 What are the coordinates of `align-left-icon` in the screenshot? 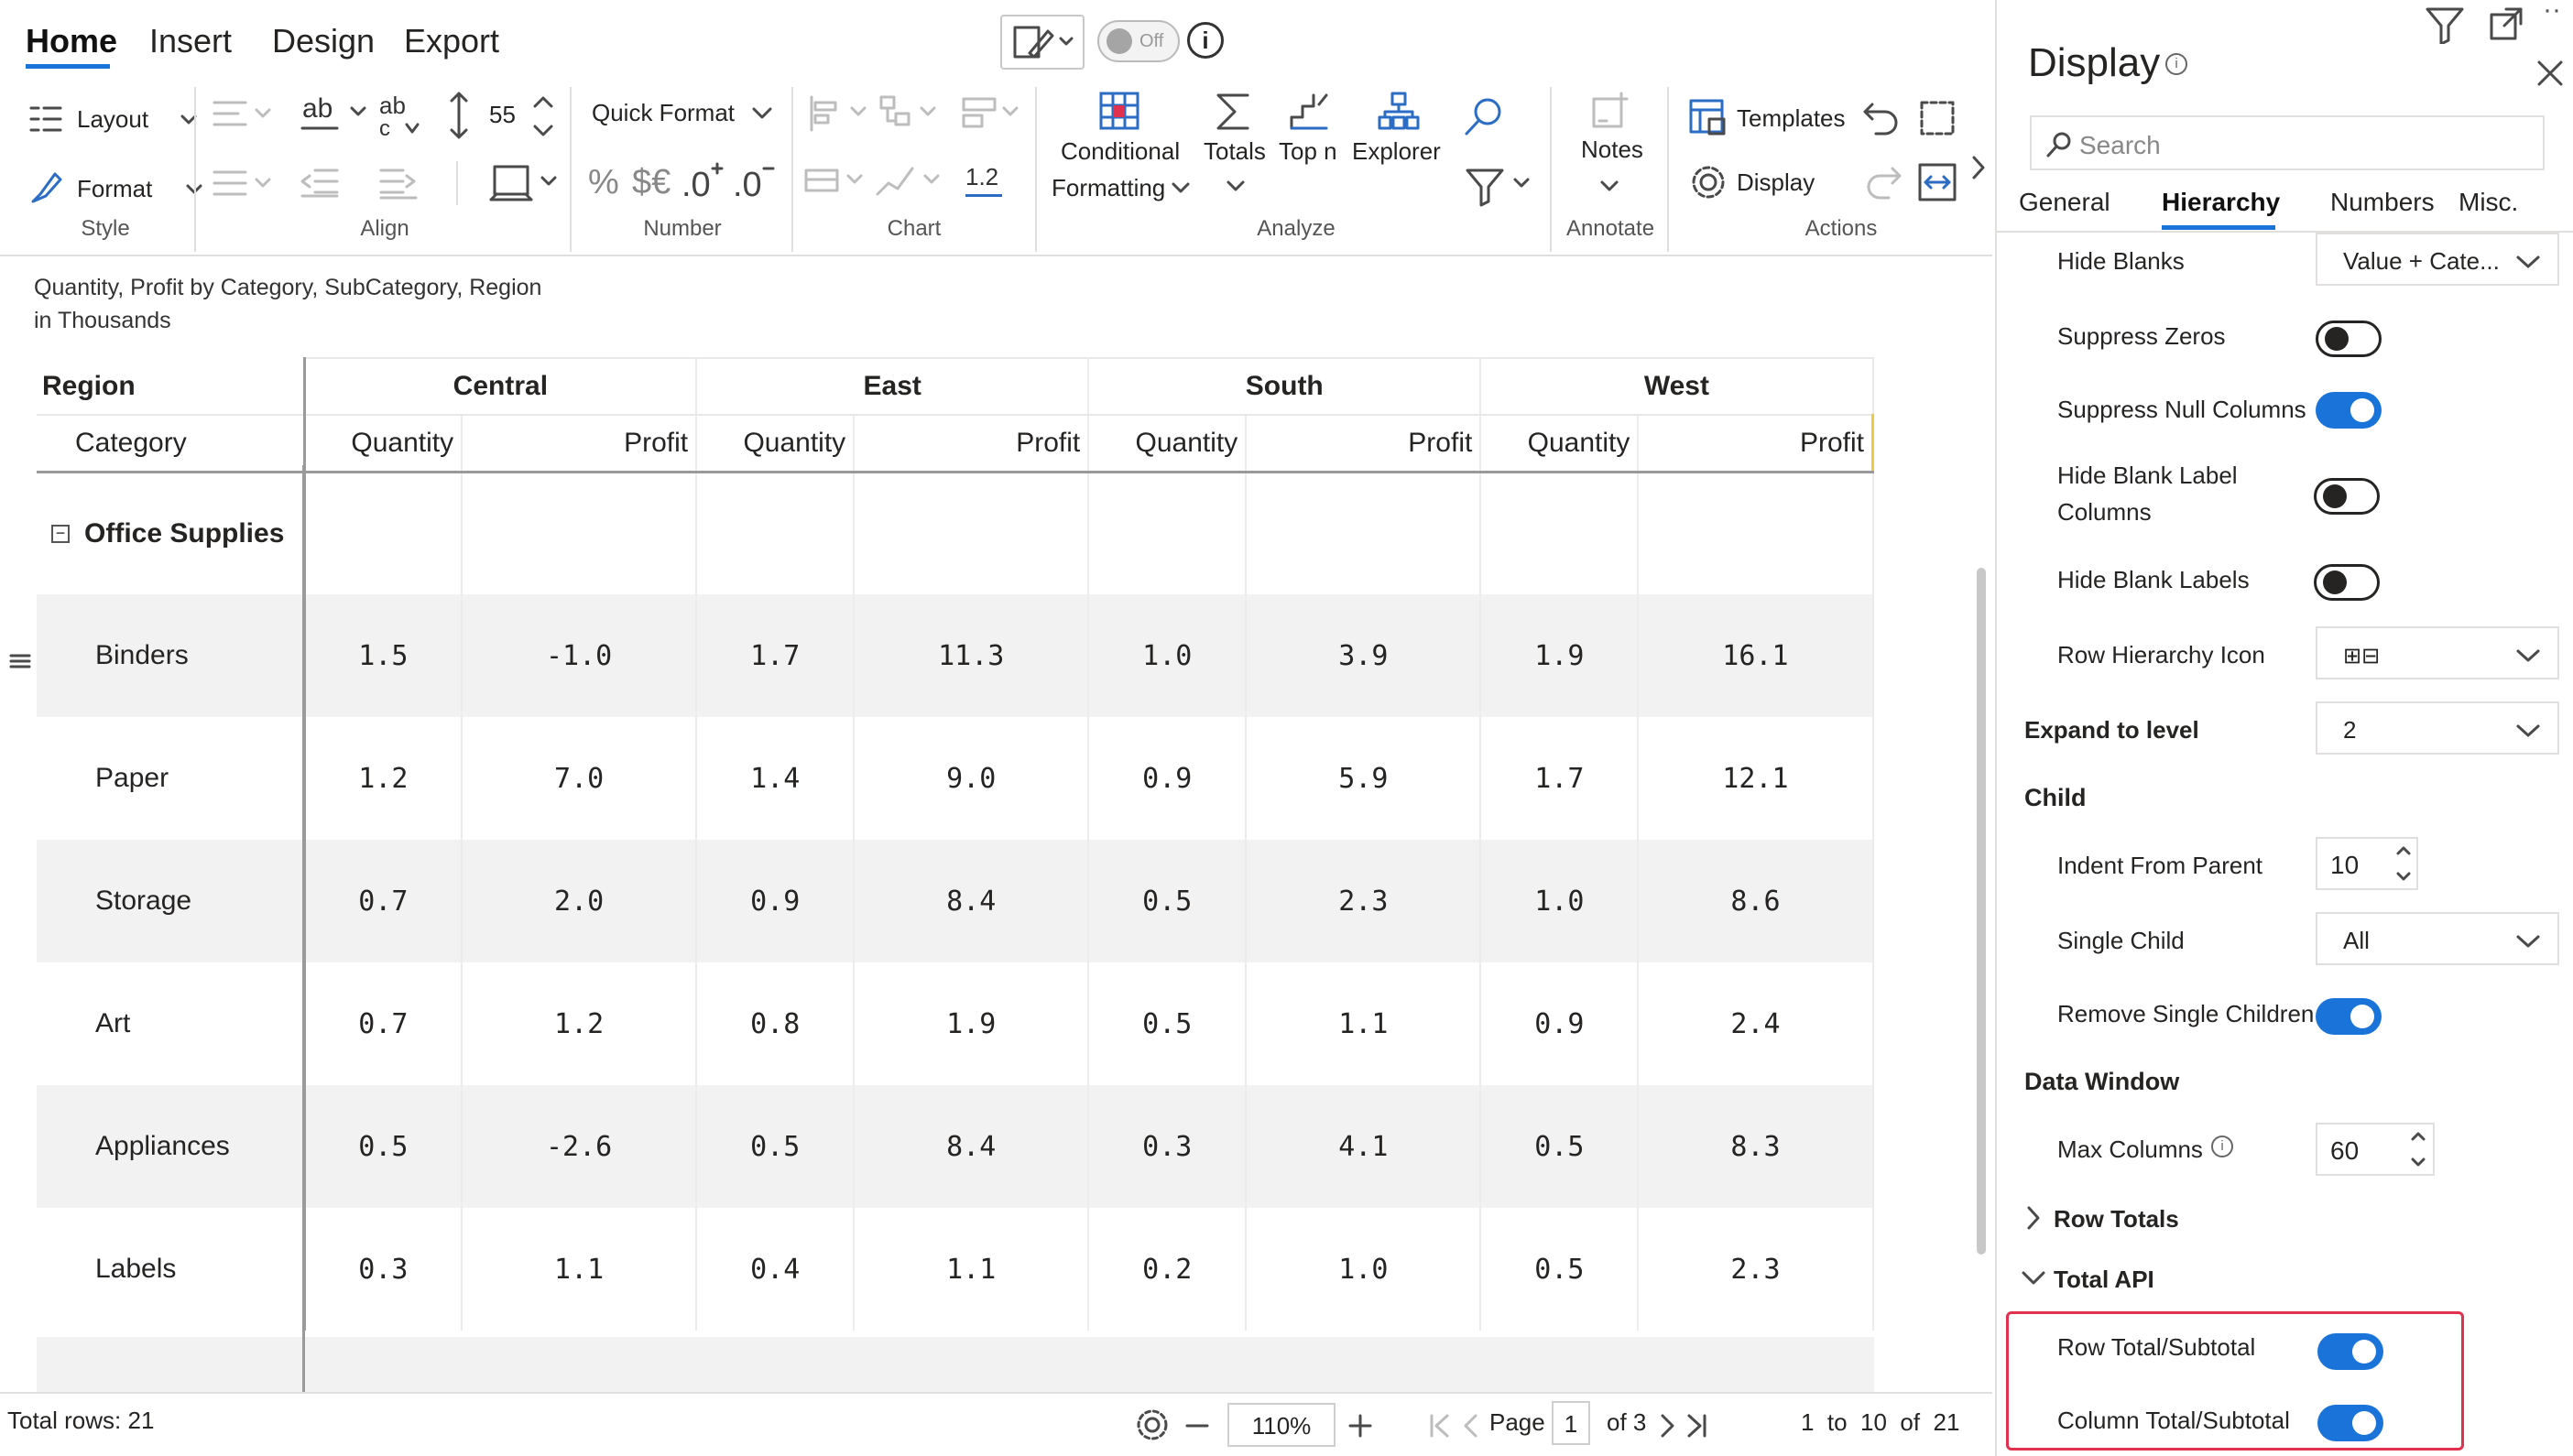 It's located at (243, 113).